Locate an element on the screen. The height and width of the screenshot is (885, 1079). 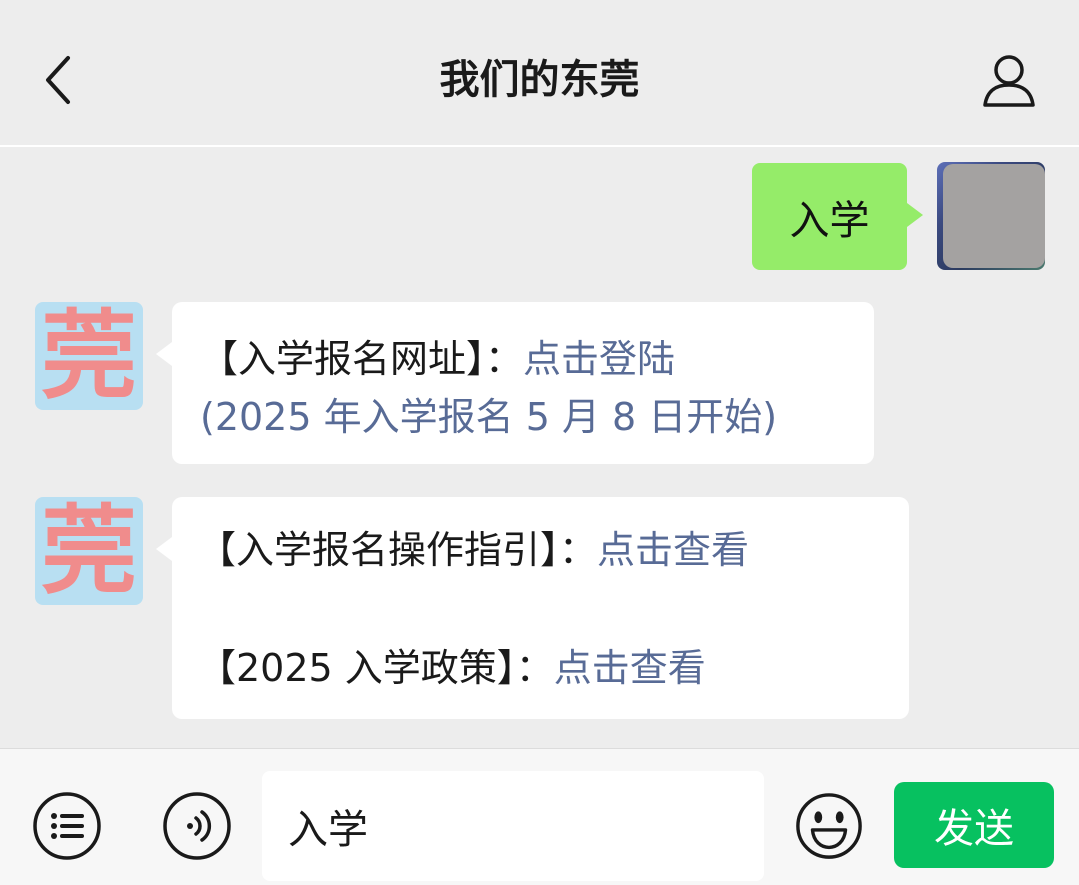
message-line: 【入学报名网址】：点击登陆 is located at coordinates (537, 359).